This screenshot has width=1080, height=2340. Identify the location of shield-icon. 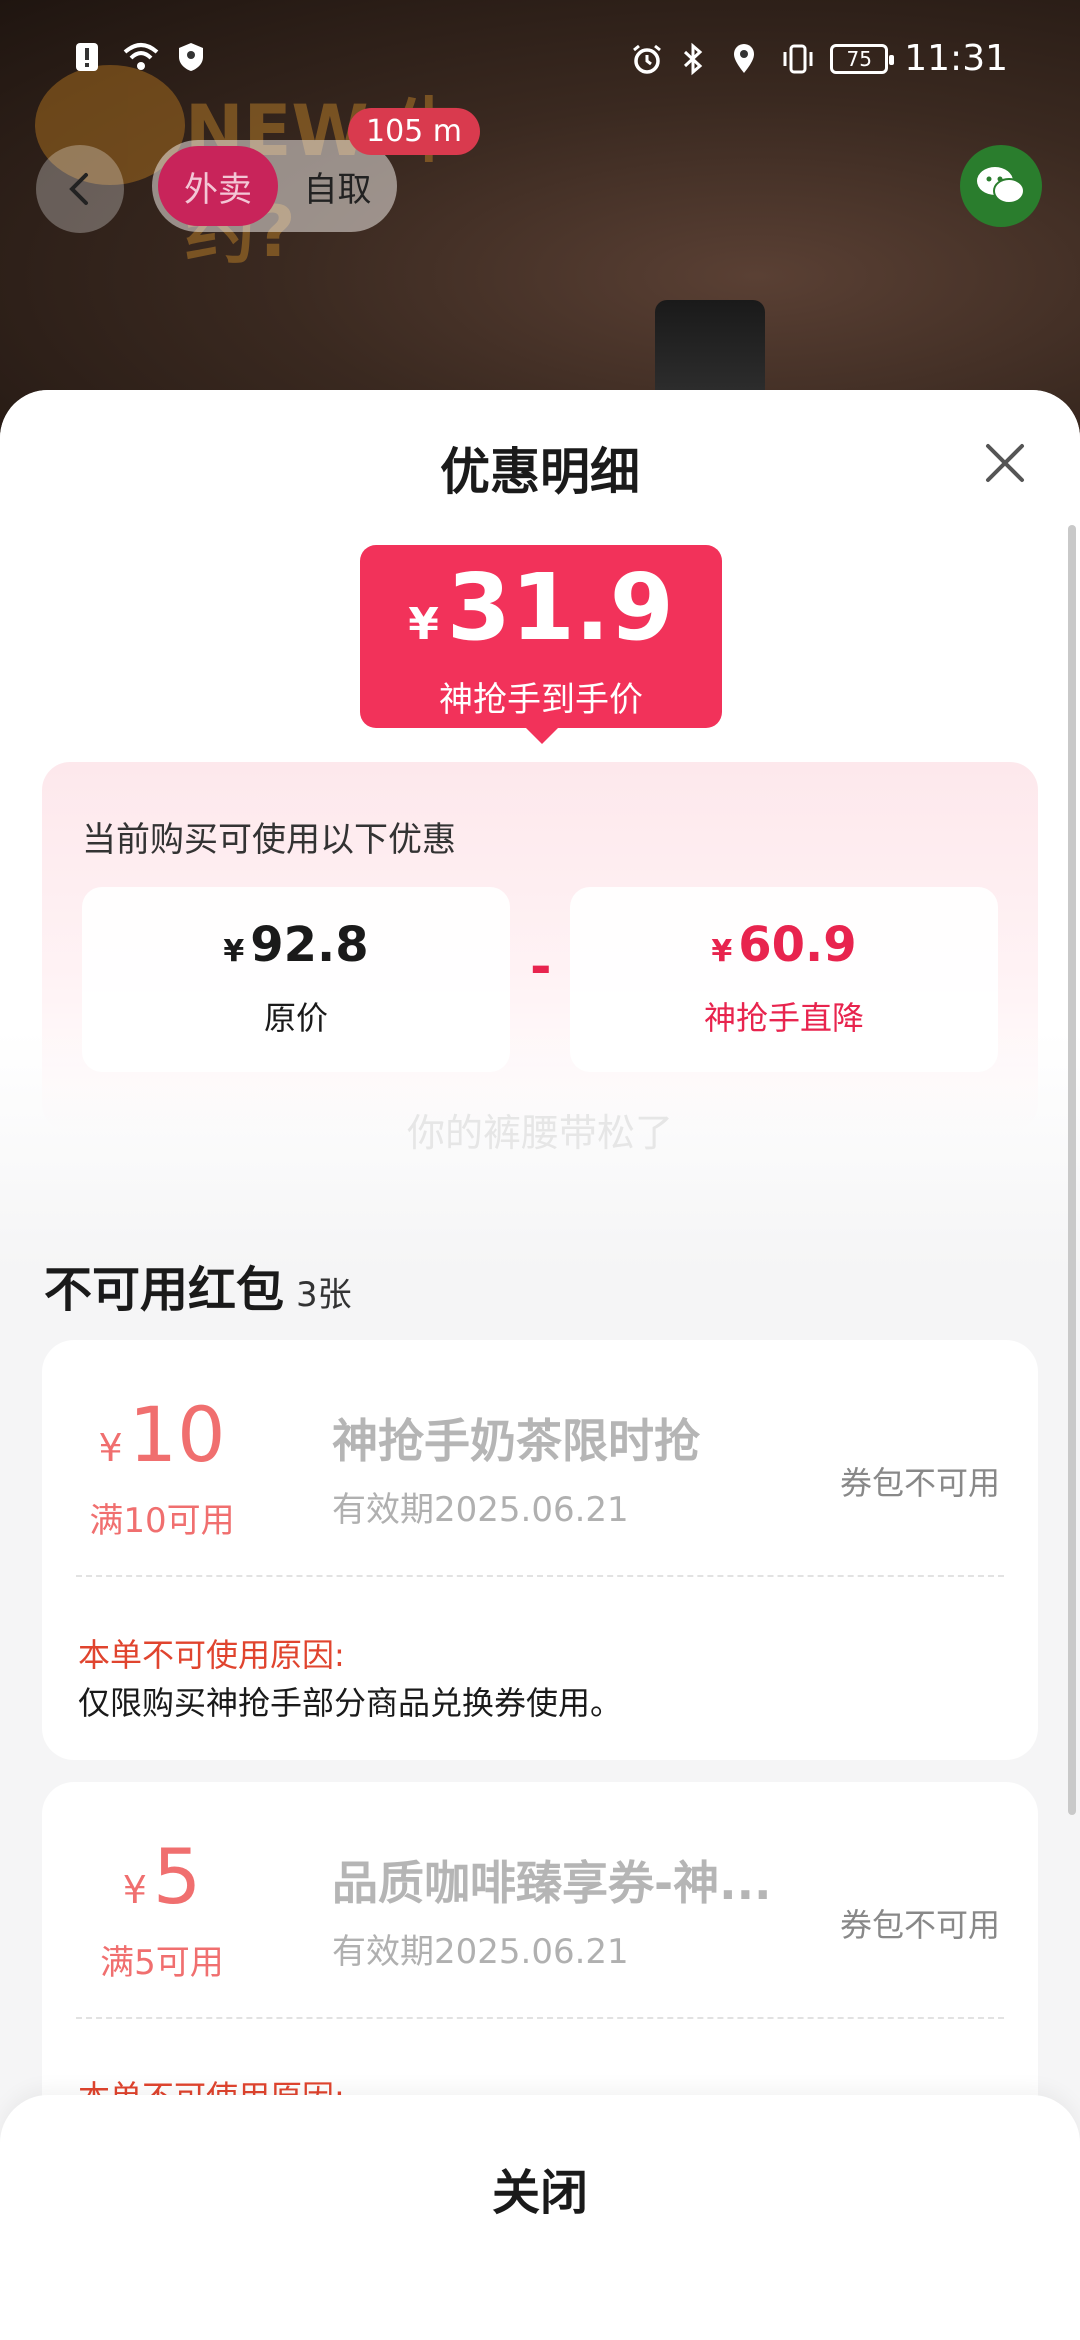
(191, 57).